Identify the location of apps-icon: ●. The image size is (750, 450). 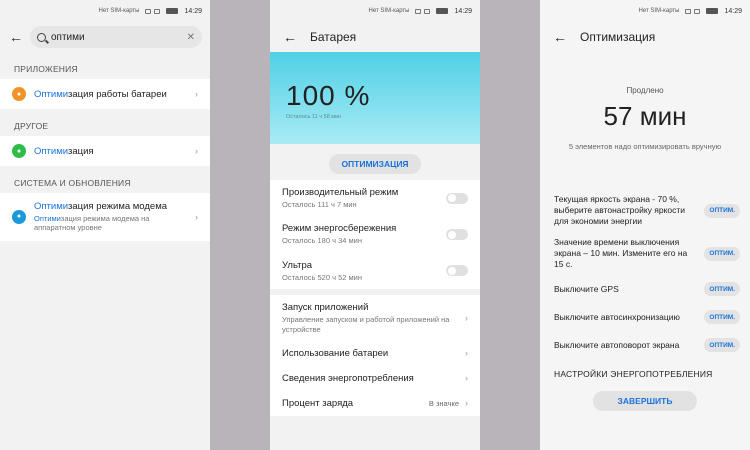
(19, 94).